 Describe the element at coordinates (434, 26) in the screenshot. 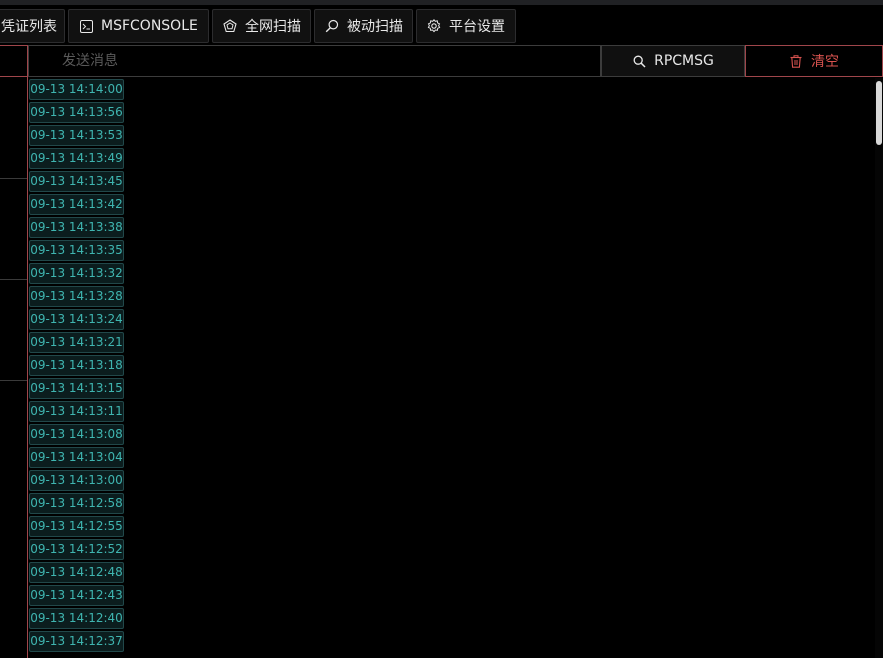

I see `gear-icon` at that location.